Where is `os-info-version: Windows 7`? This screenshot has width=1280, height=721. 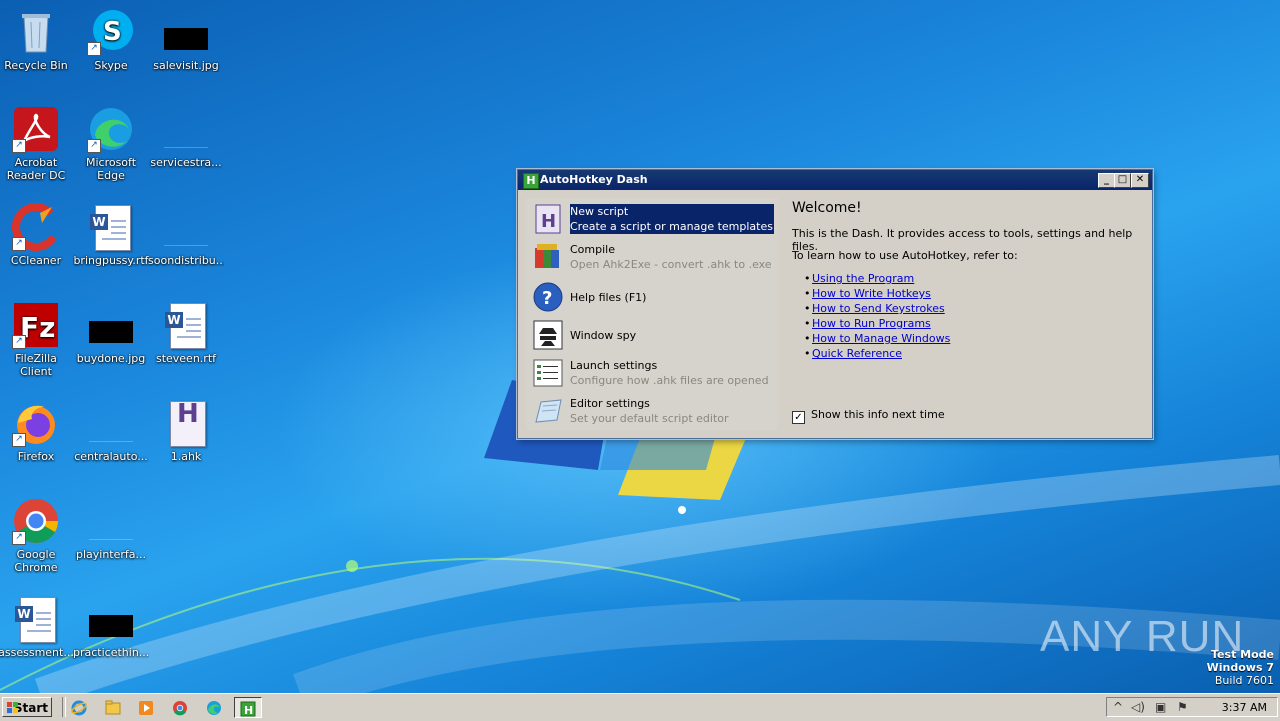
os-info-version: Windows 7 is located at coordinates (1240, 667).